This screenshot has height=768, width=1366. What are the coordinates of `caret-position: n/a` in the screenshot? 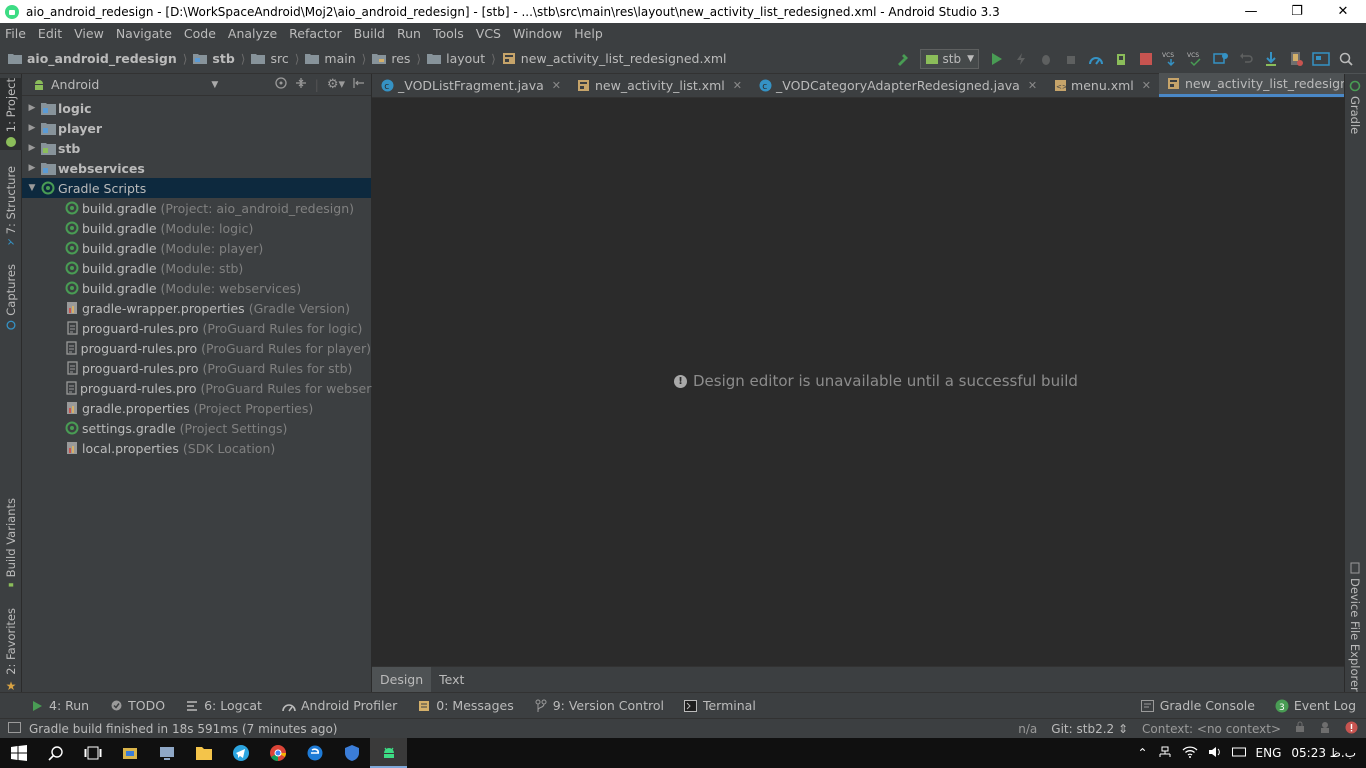 It's located at (1027, 729).